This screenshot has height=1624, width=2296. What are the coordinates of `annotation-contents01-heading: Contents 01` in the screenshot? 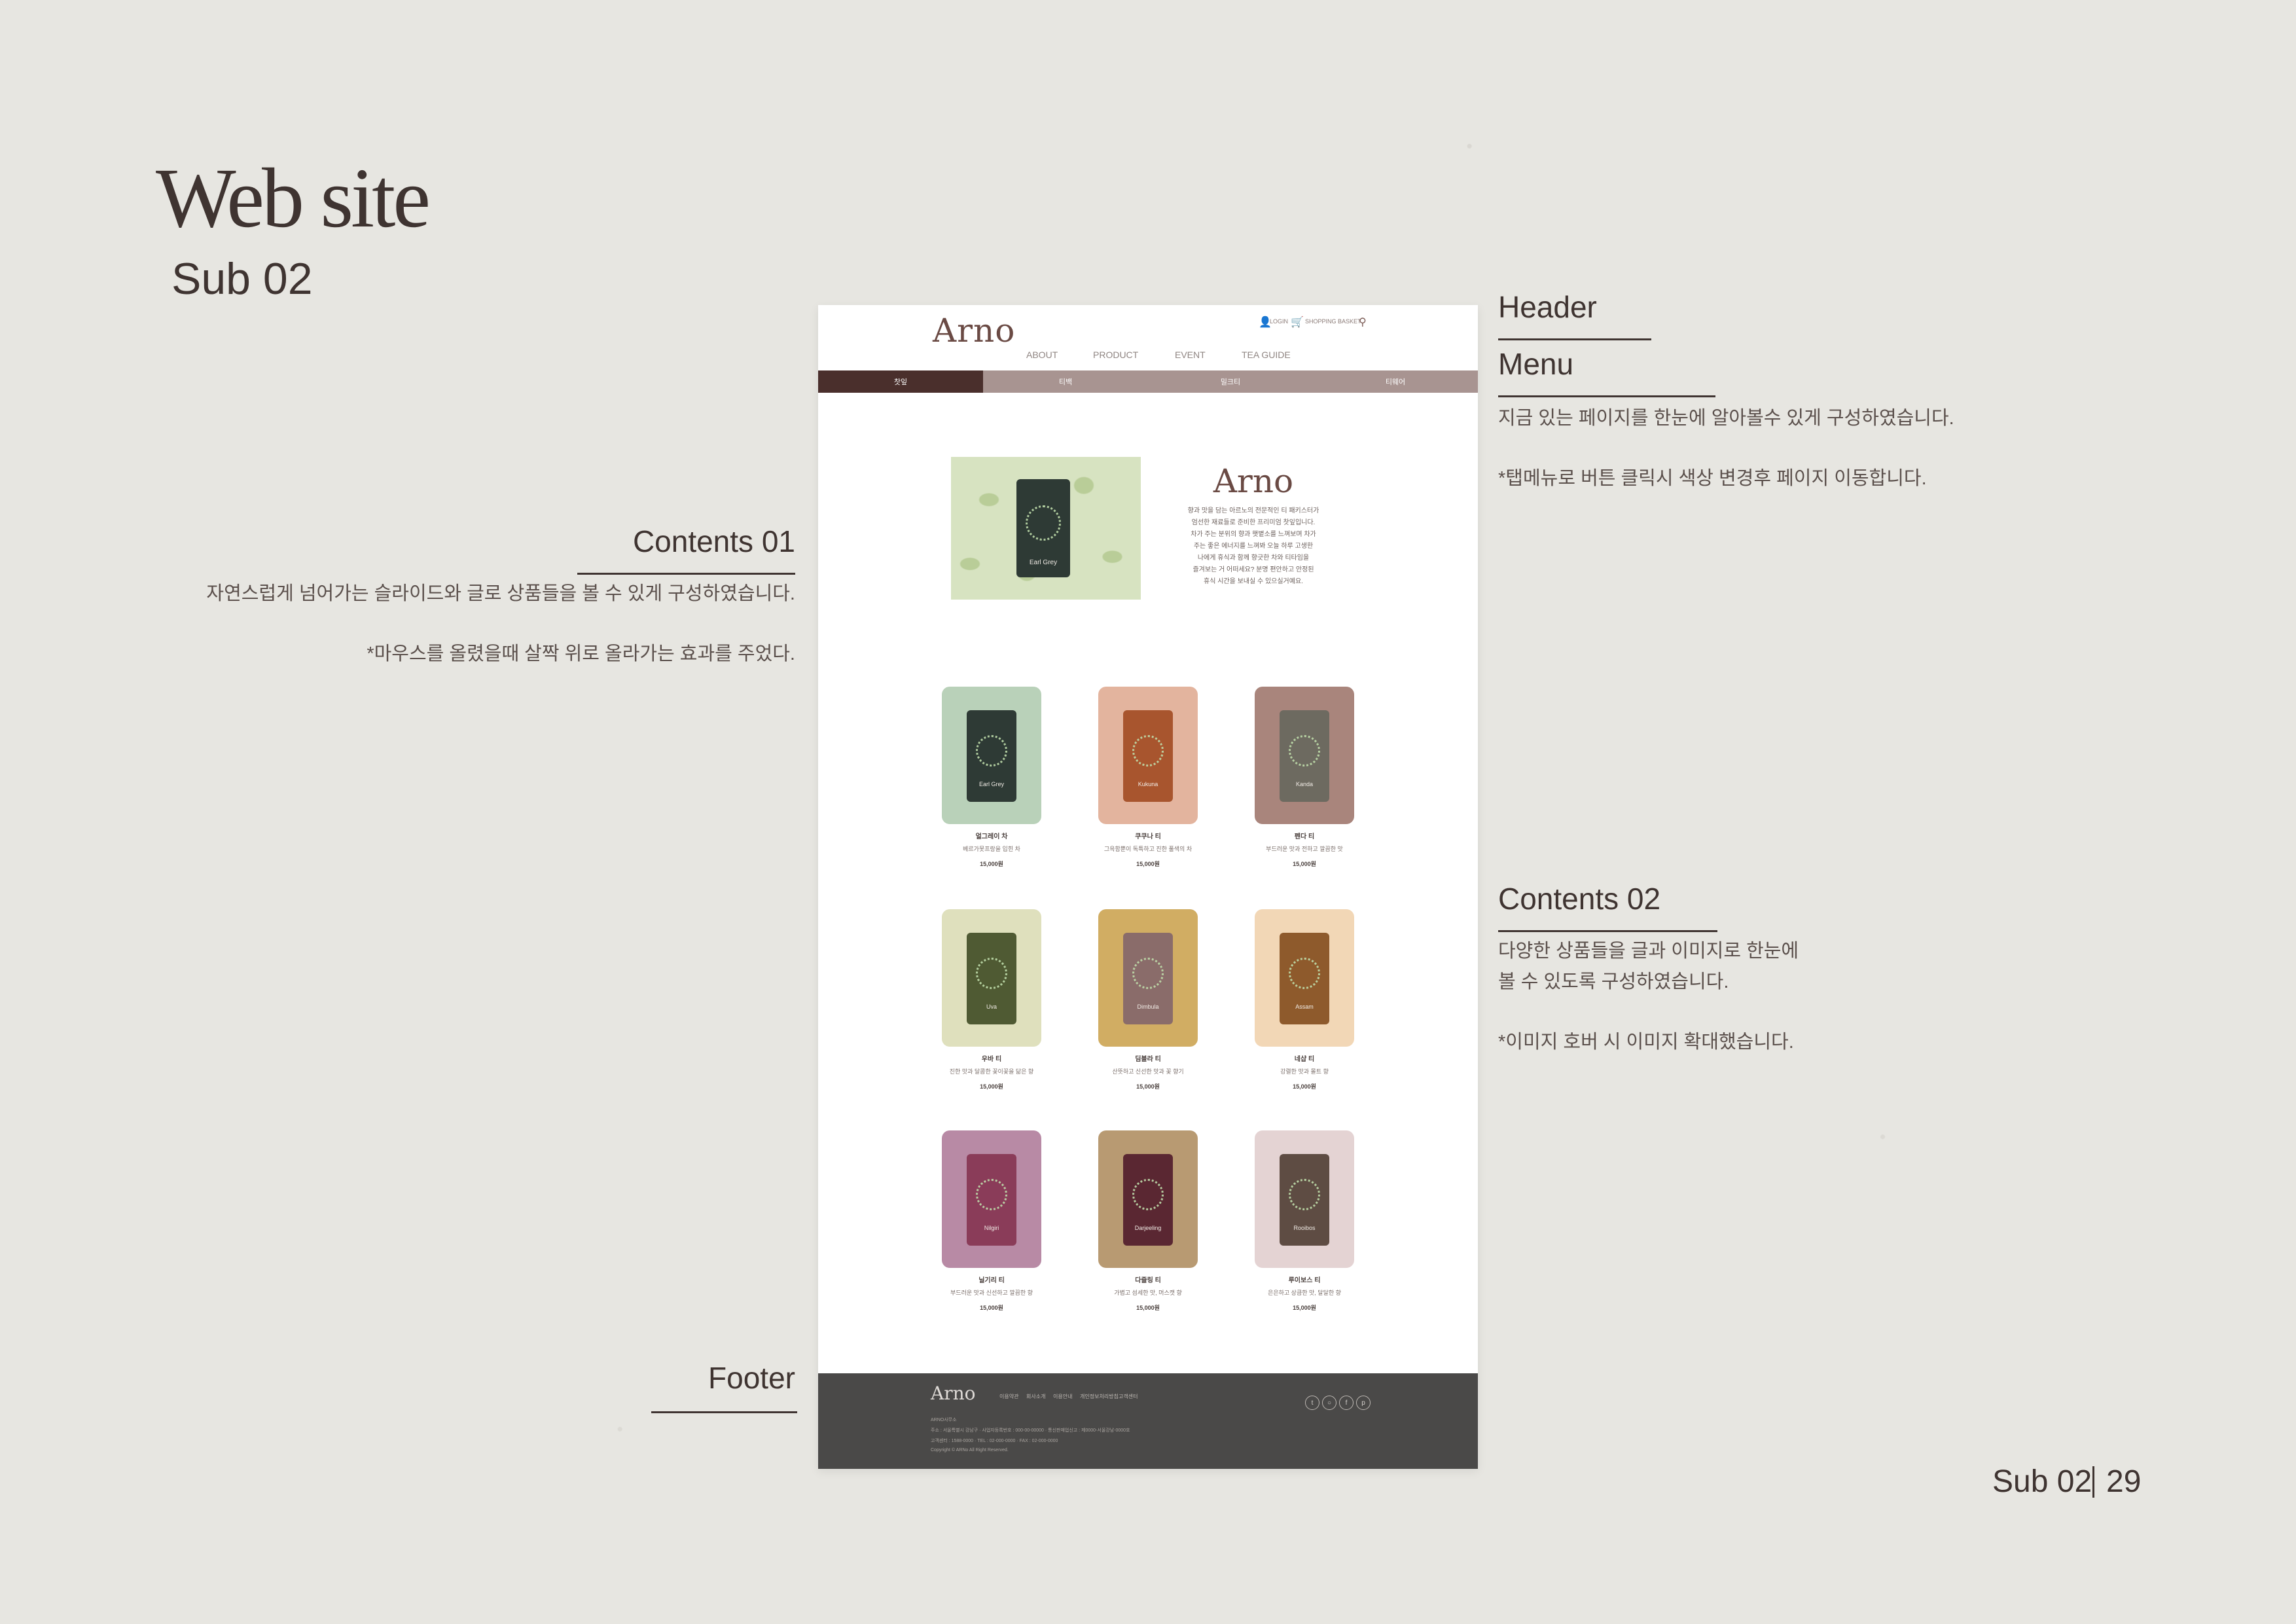 It's located at (713, 541).